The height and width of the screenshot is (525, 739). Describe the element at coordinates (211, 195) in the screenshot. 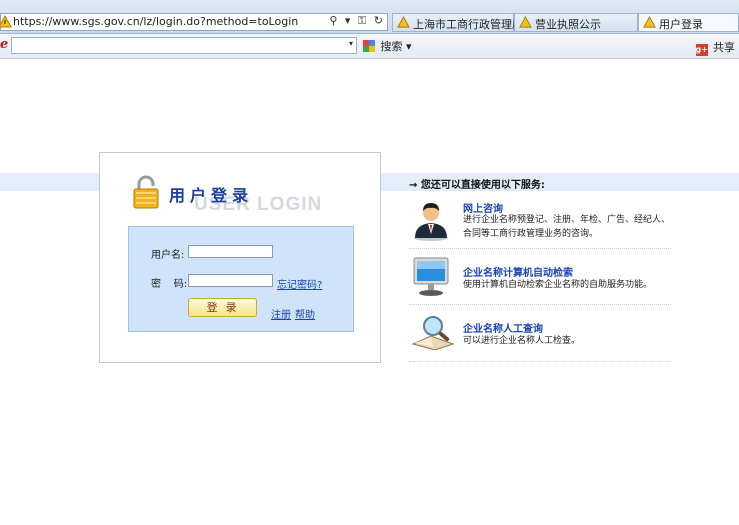

I see `login-title: 用户登录` at that location.